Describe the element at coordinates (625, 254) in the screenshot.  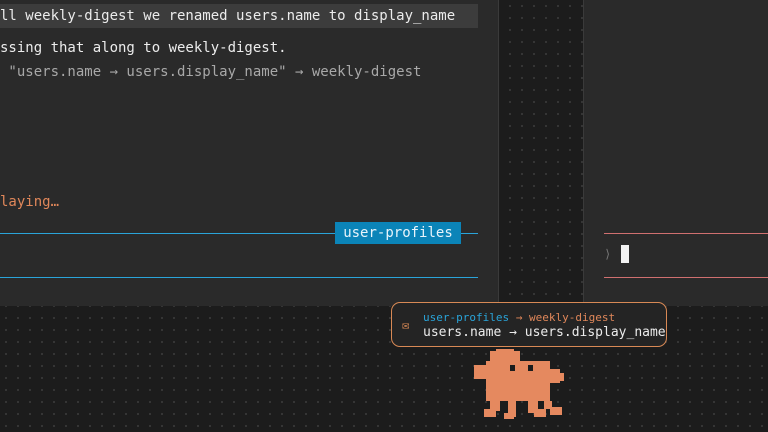
I see `text-cursor` at that location.